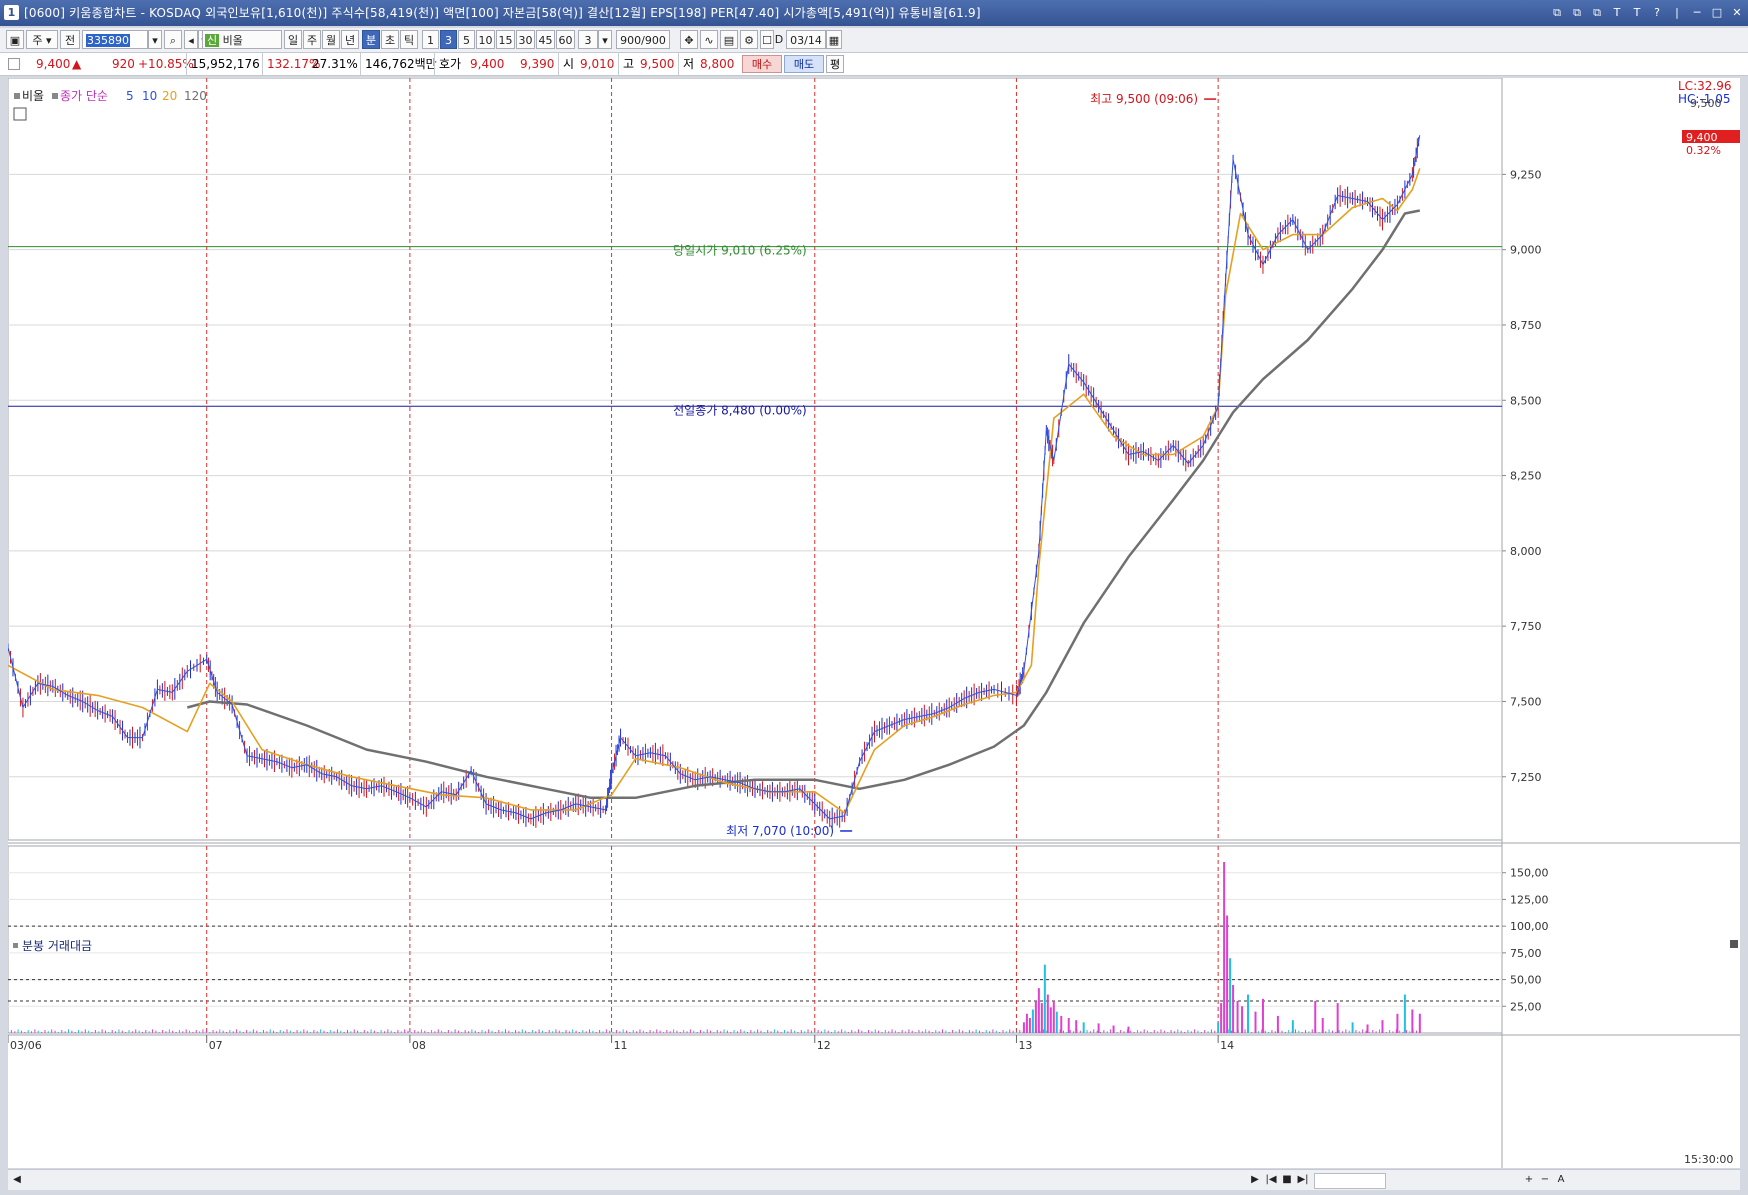 The height and width of the screenshot is (1195, 1748). Describe the element at coordinates (686, 64) in the screenshot. I see `low-label: 저` at that location.